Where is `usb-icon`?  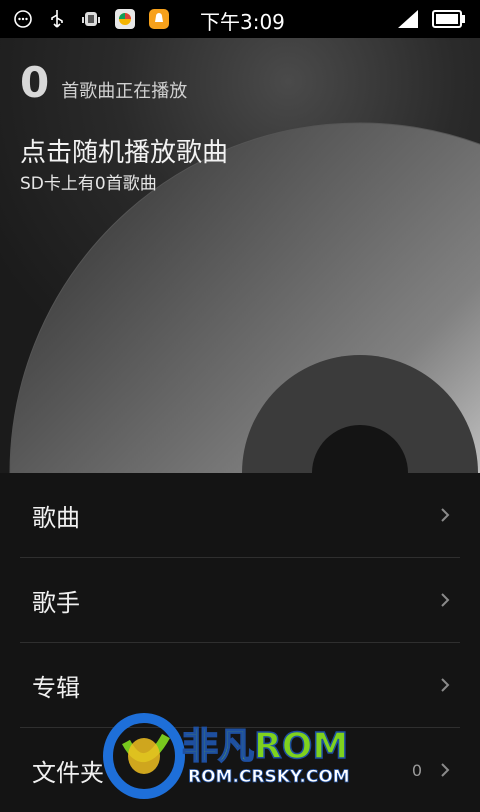
usb-icon is located at coordinates (57, 19).